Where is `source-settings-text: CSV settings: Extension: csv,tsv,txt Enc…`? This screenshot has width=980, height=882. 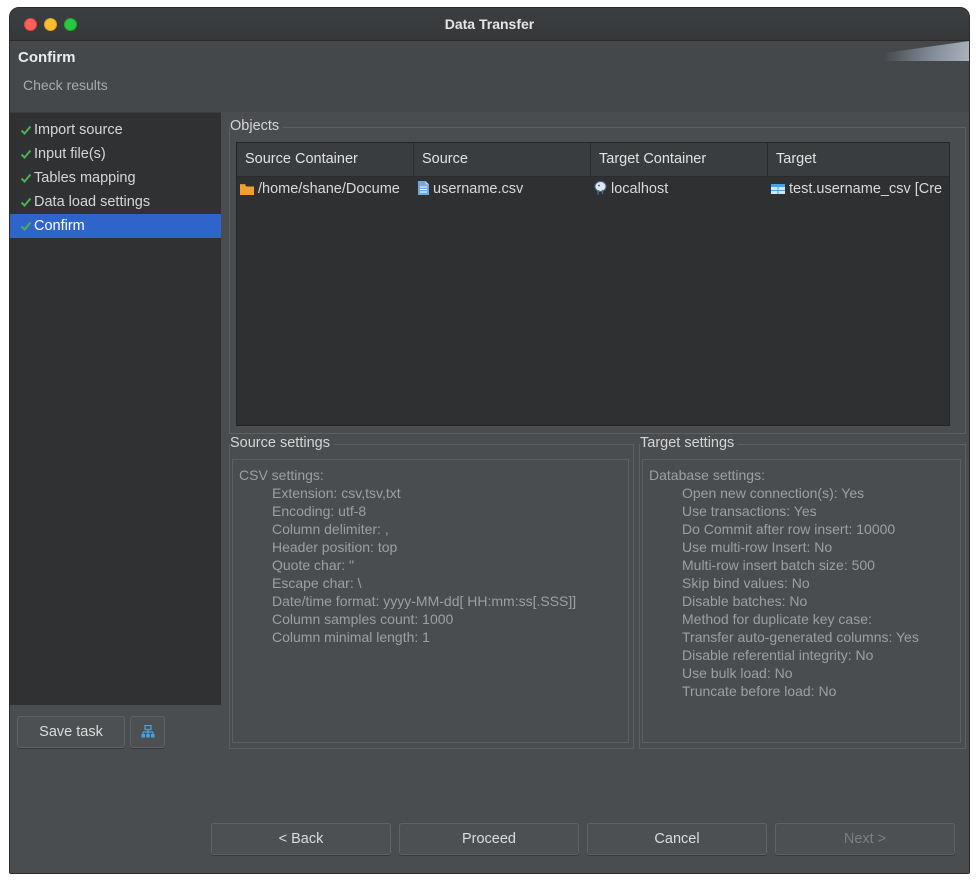
source-settings-text: CSV settings: Extension: csv,tsv,txt Enc… is located at coordinates (430, 601).